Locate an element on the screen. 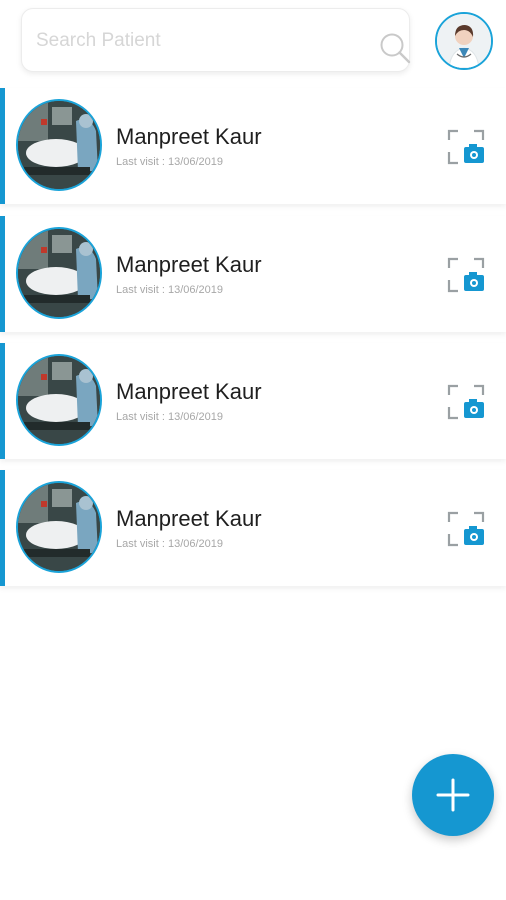 The image size is (506, 900). plus-icon is located at coordinates (453, 795).